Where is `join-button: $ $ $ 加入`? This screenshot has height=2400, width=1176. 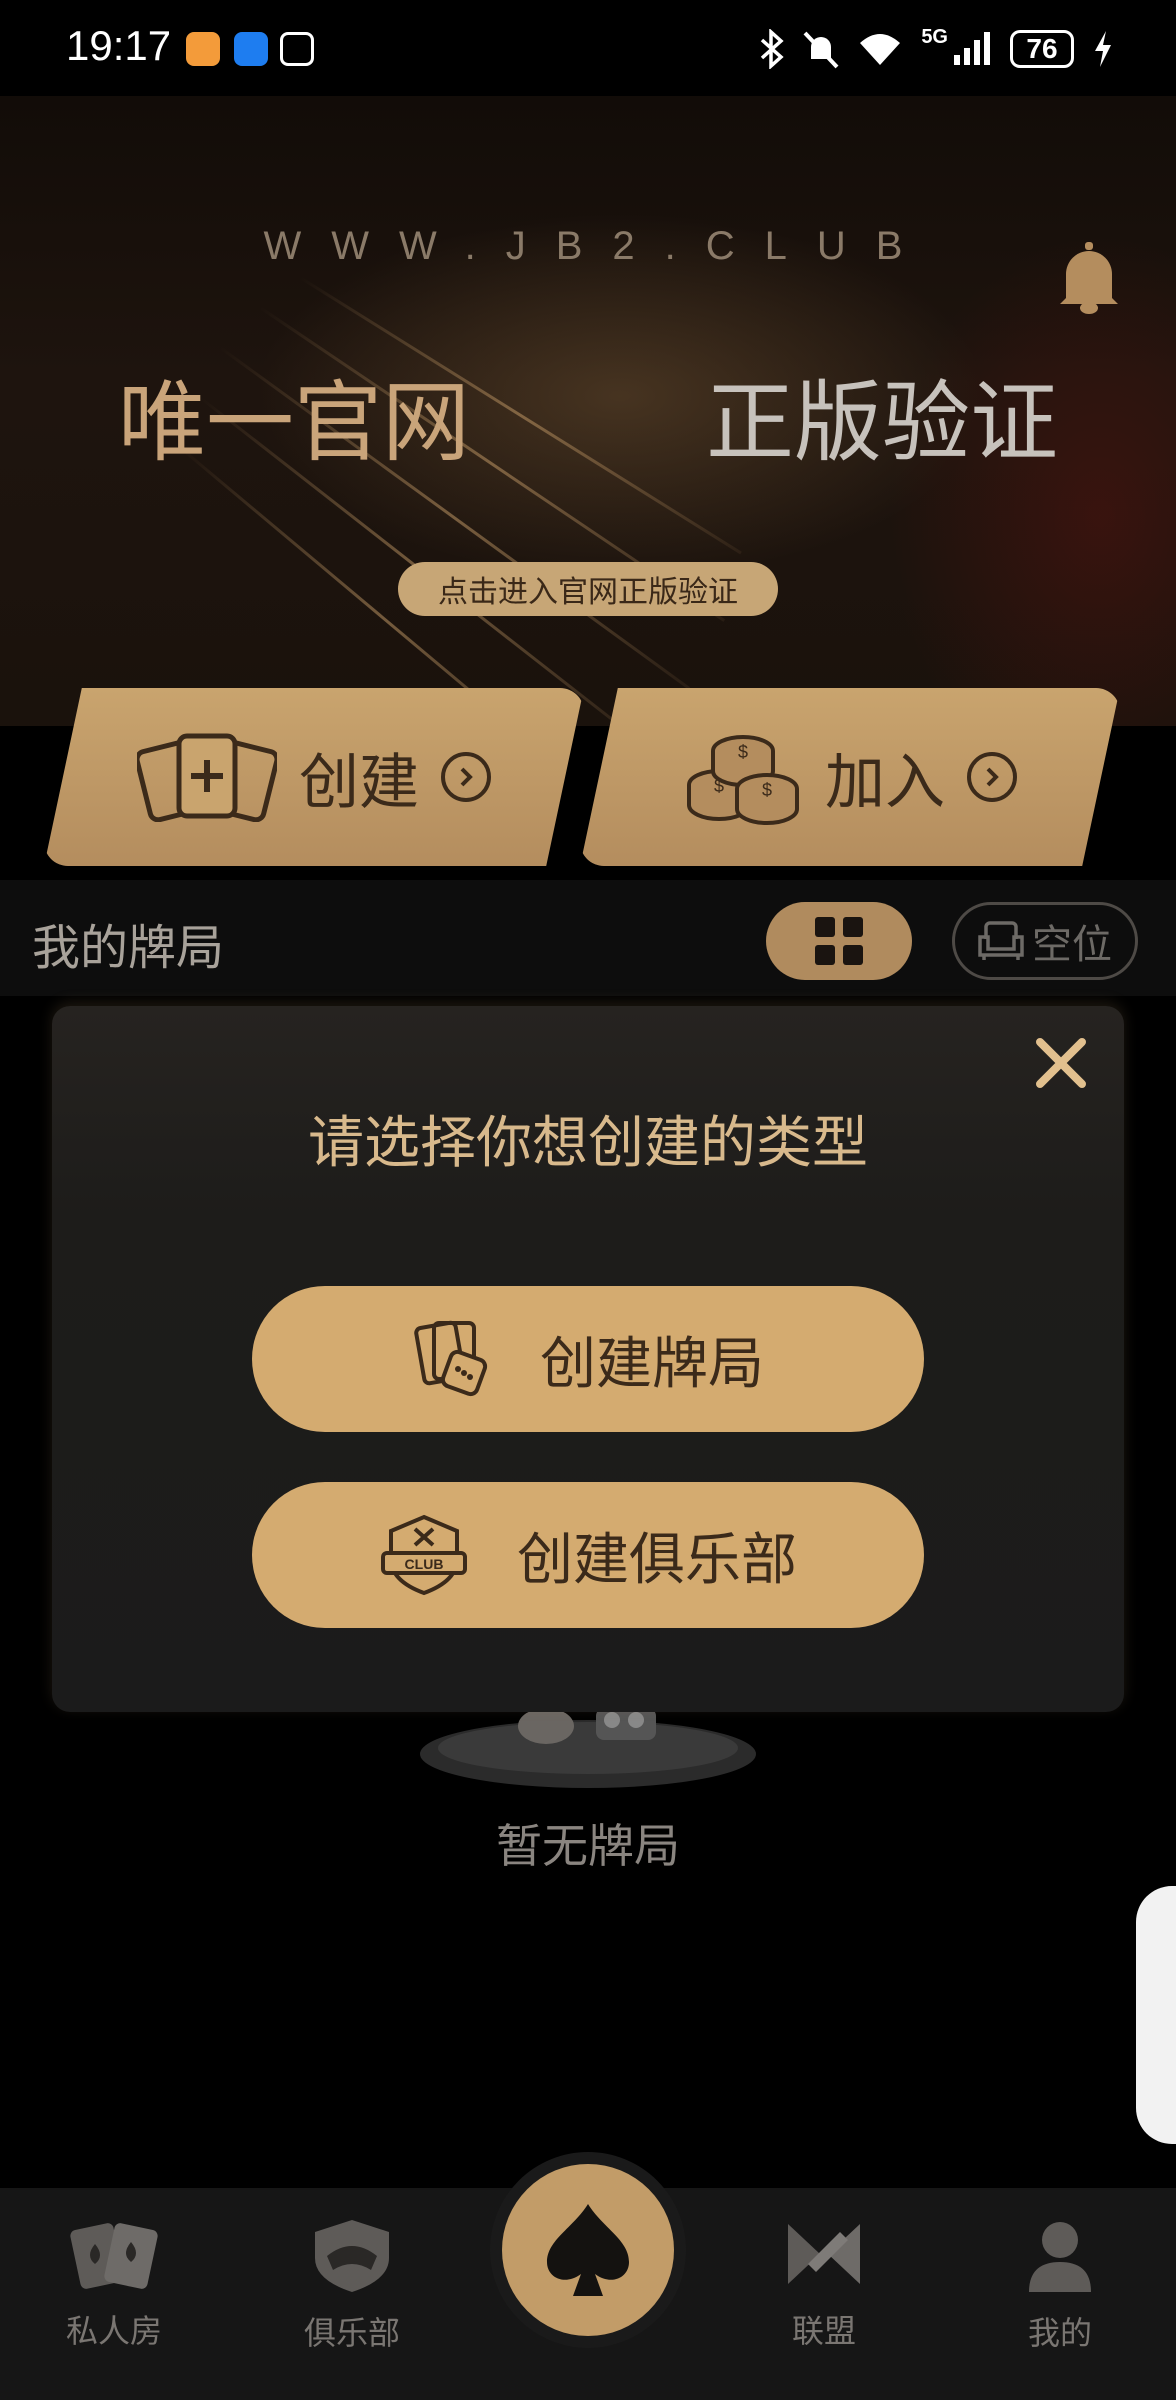 join-button: $ $ $ 加入 is located at coordinates (850, 777).